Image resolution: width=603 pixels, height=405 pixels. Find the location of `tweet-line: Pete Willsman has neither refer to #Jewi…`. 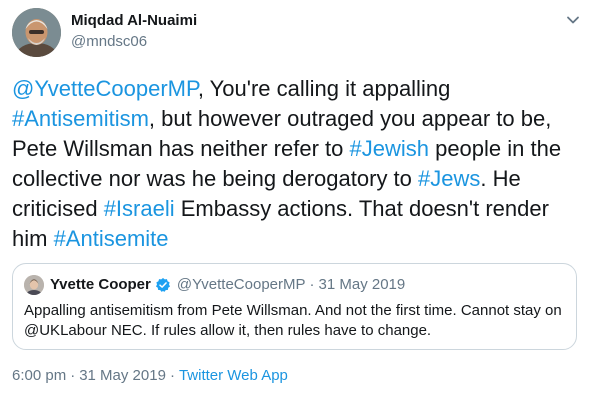

tweet-line: Pete Willsman has neither refer to #Jewi… is located at coordinates (304, 149).